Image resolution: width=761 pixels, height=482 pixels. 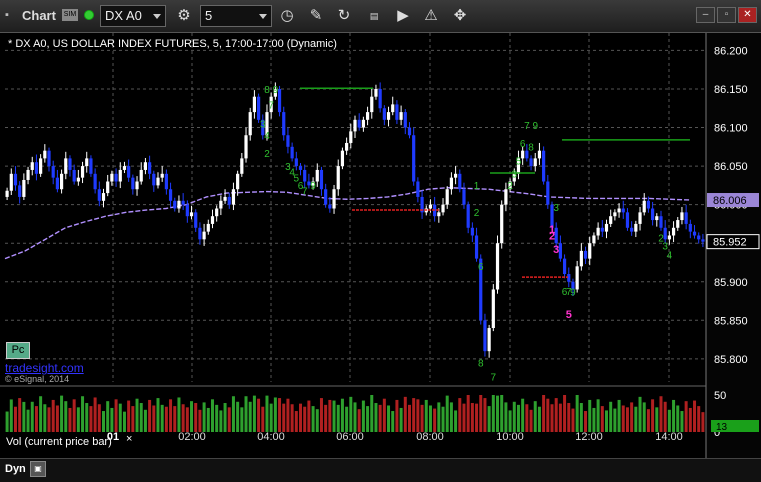 What do you see at coordinates (38, 469) in the screenshot?
I see `dyn-toggle-button: ▣` at bounding box center [38, 469].